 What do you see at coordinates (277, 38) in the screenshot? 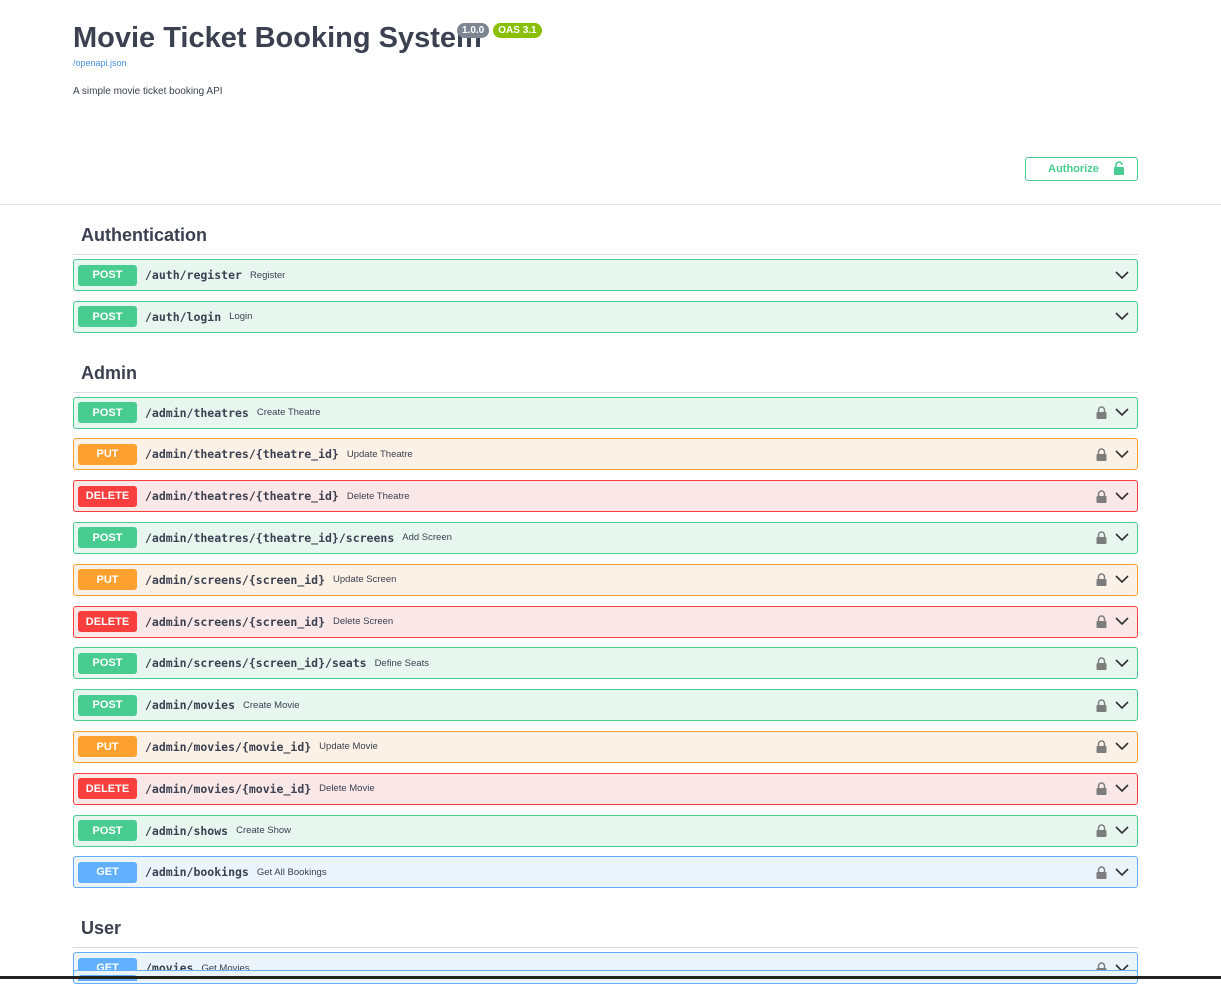
I see `page-title: Movie Ticket Booking System` at bounding box center [277, 38].